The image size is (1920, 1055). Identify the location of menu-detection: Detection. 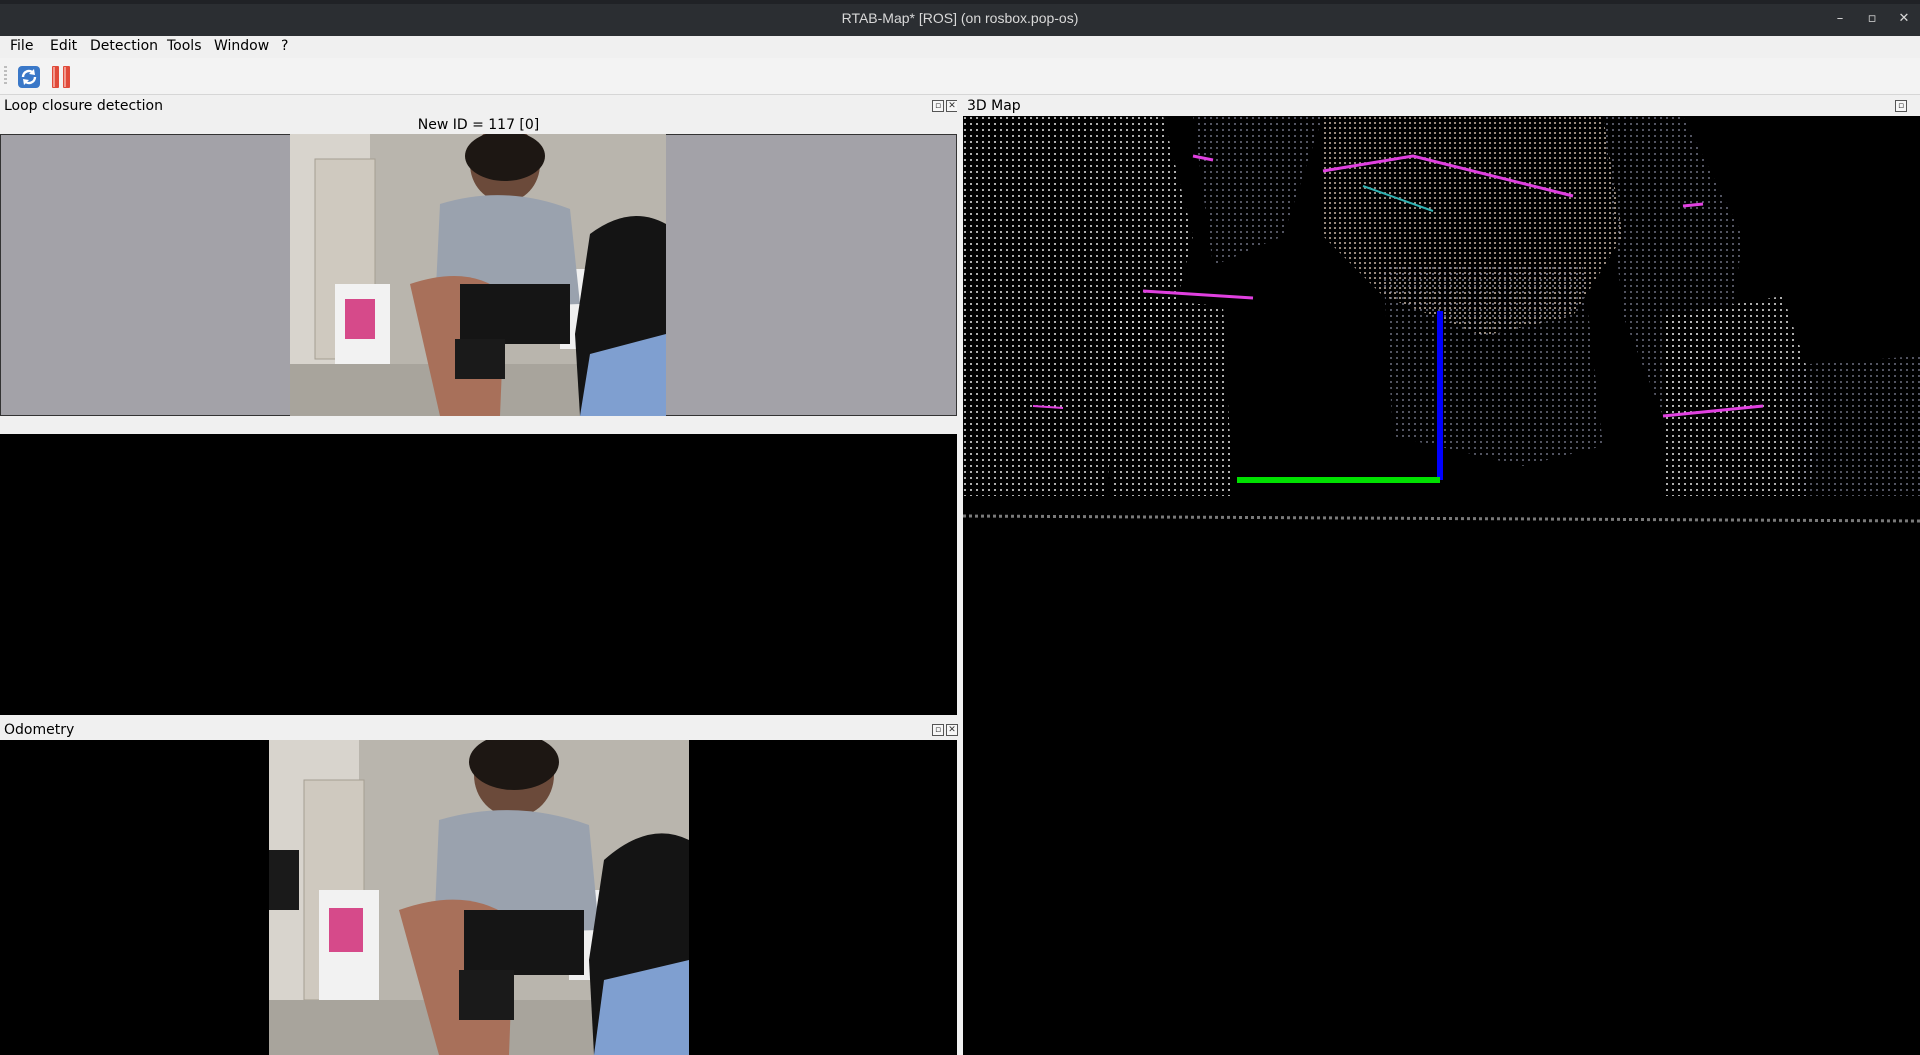
(124, 46).